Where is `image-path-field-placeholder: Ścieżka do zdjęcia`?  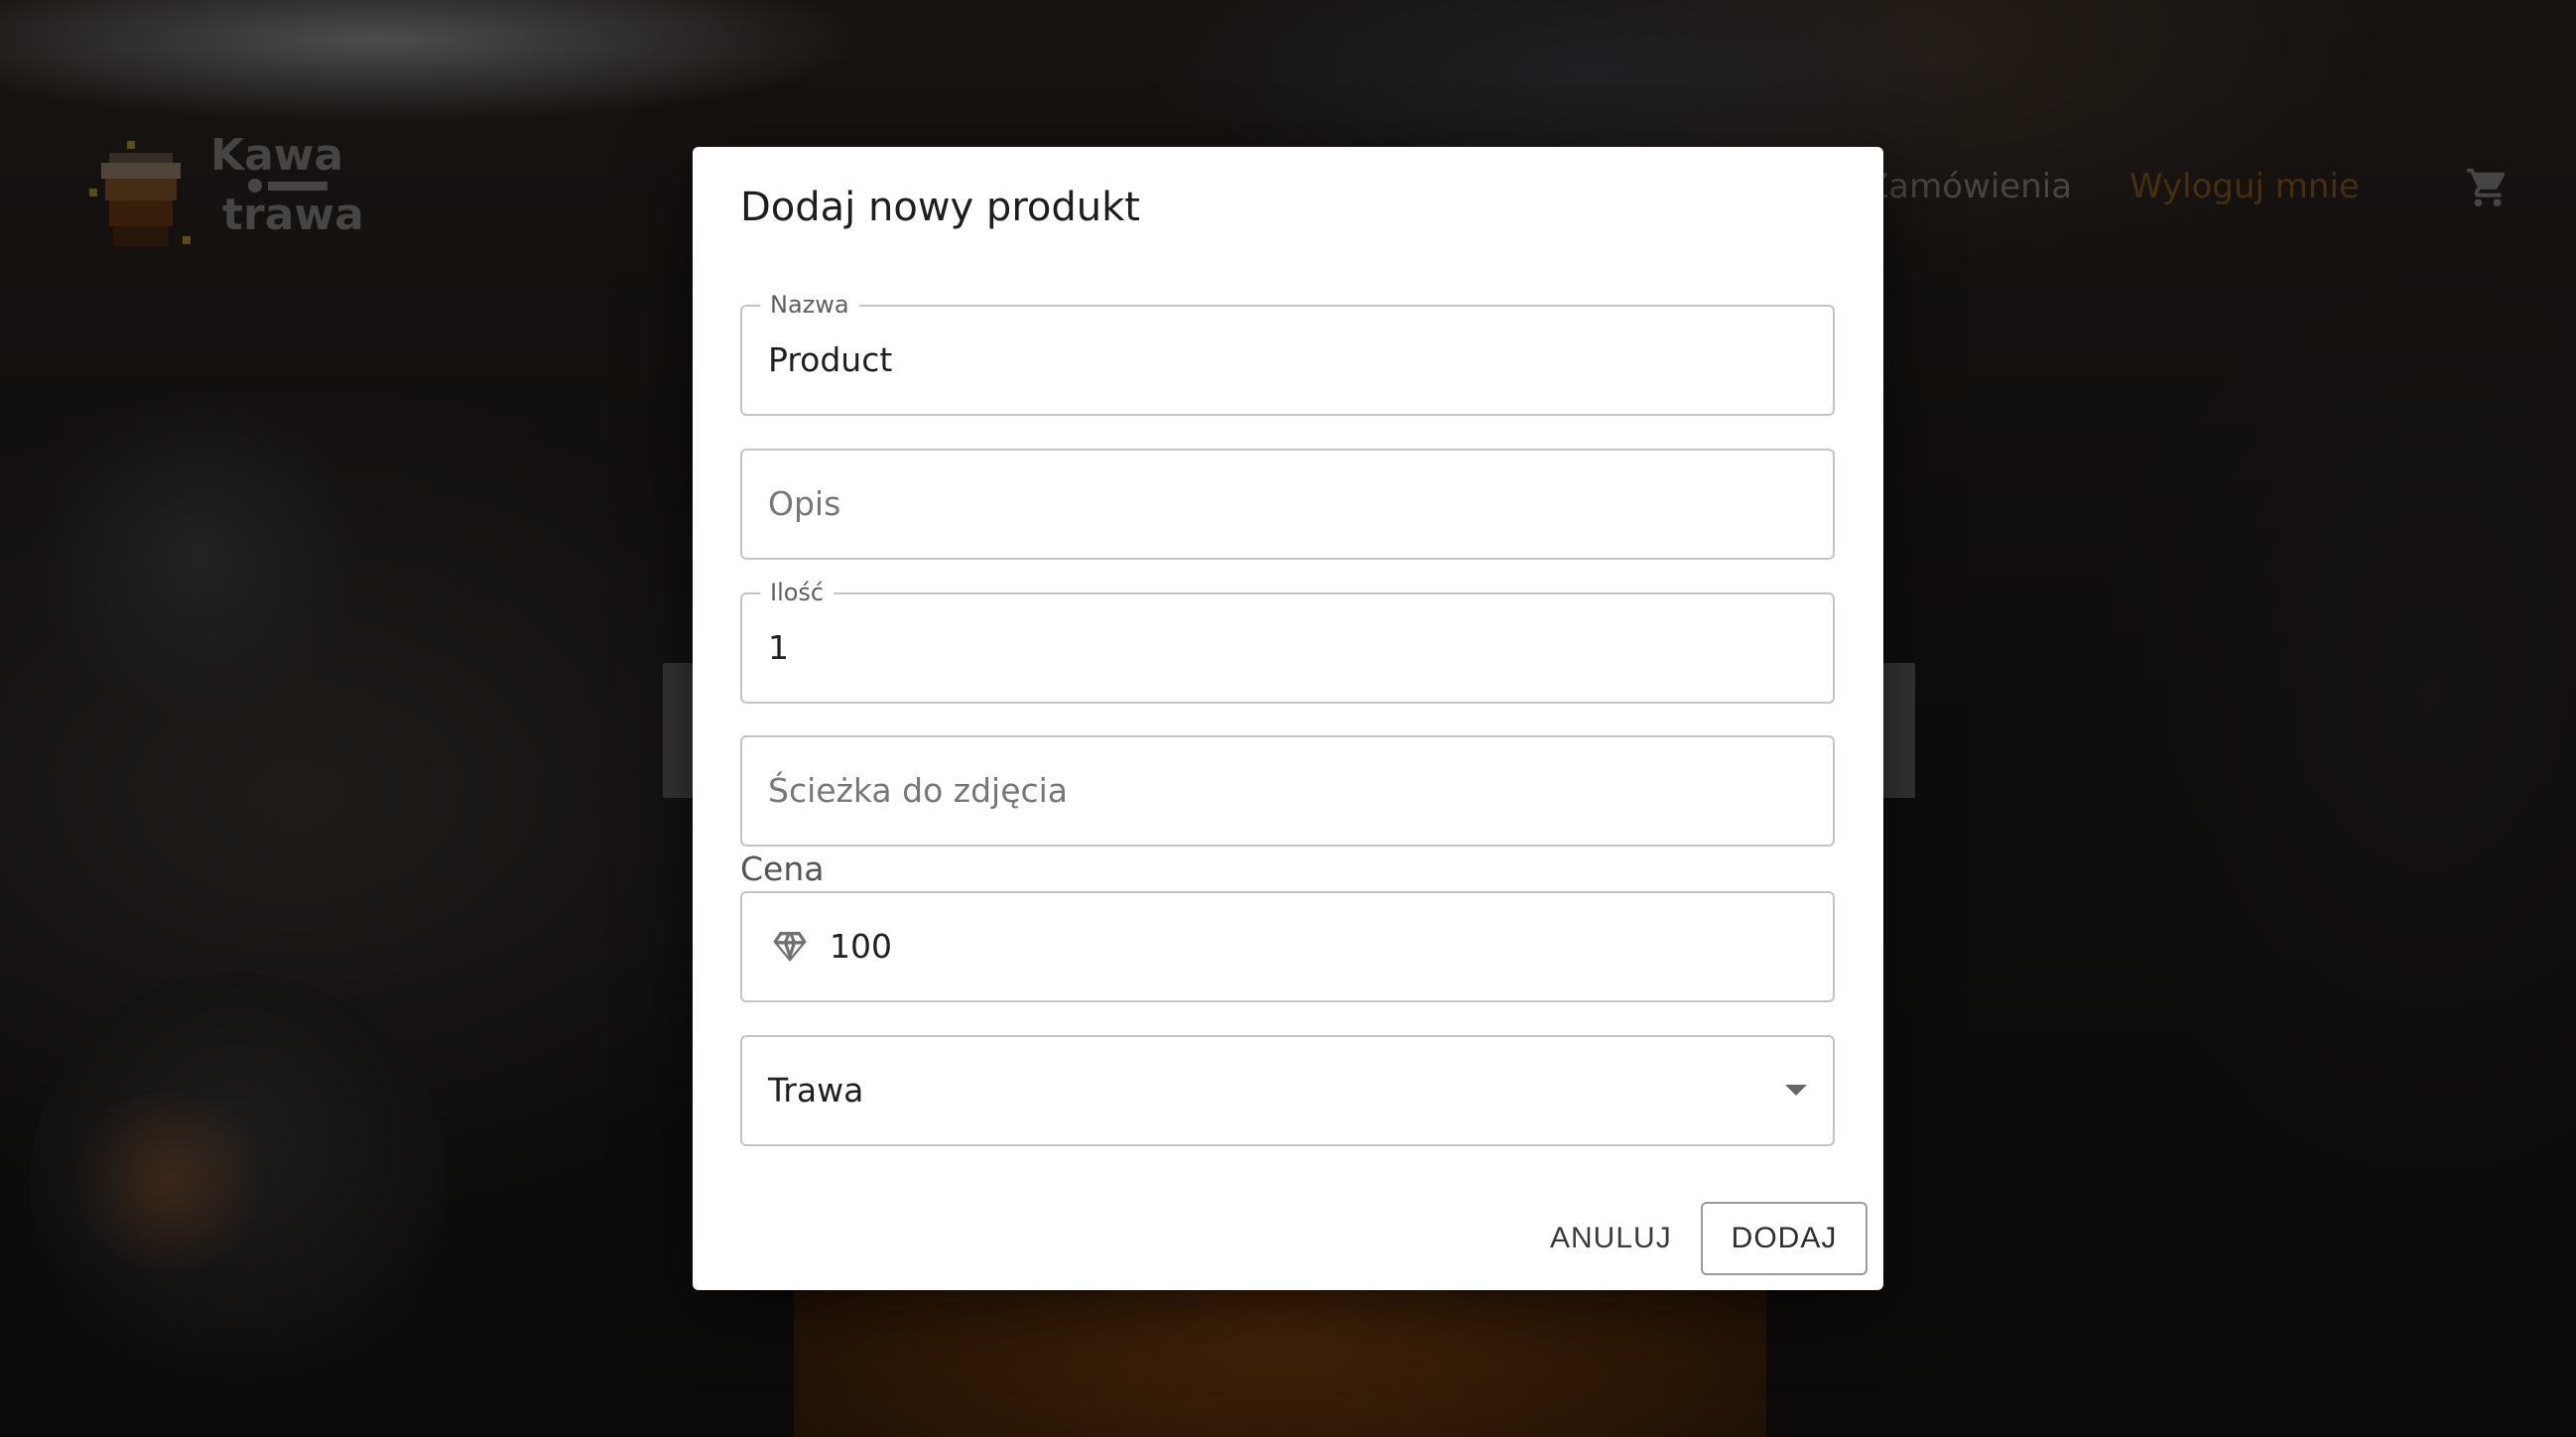 image-path-field-placeholder: Ścieżka do zdjęcia is located at coordinates (919, 790).